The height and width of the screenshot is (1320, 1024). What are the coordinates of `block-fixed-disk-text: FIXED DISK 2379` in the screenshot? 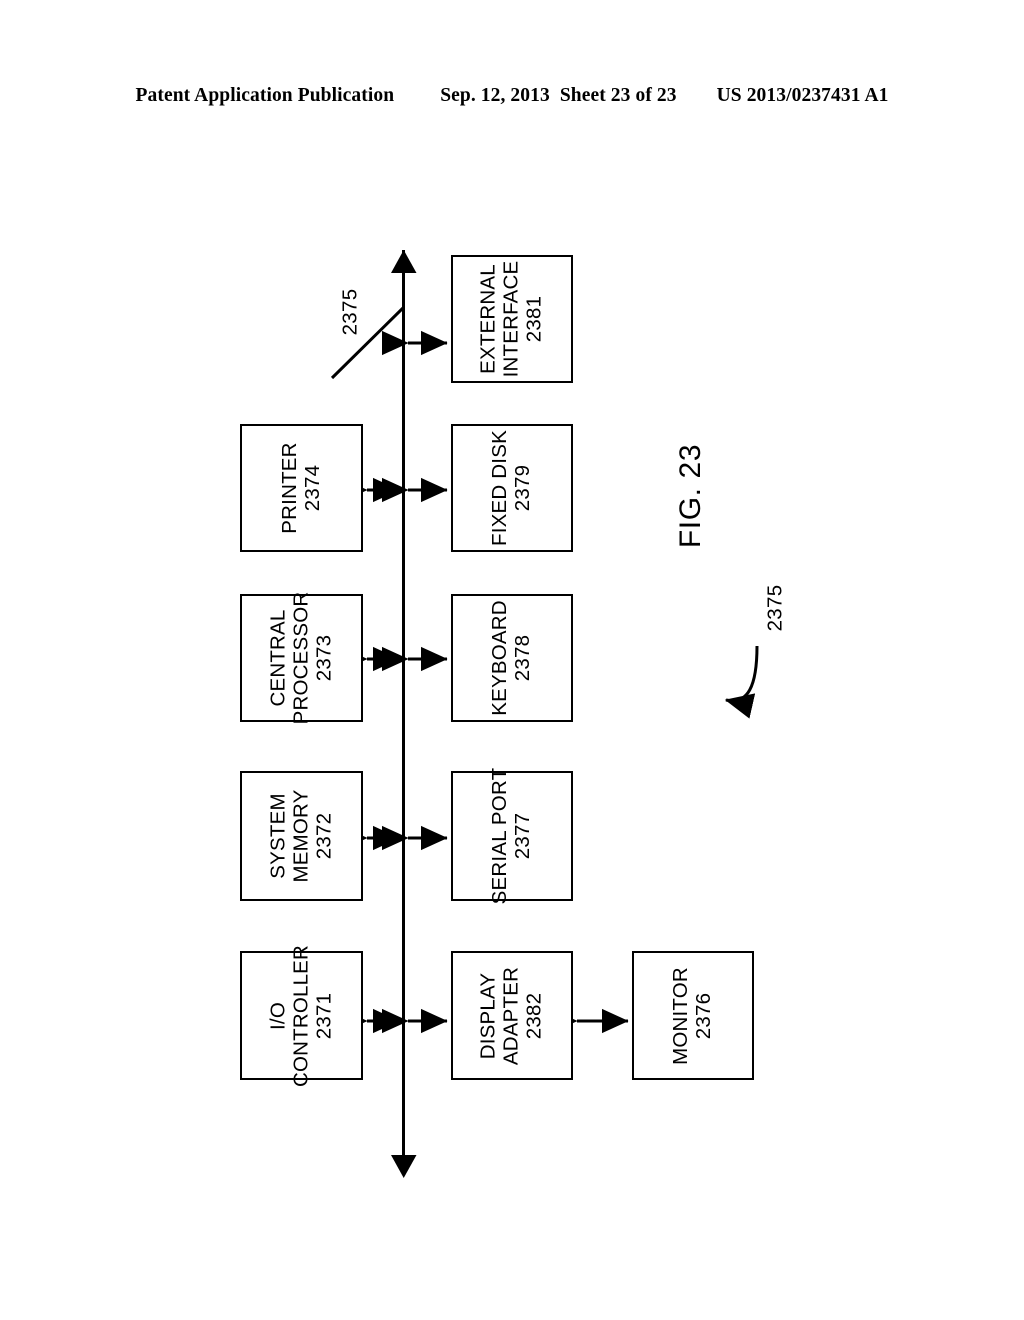 It's located at (511, 488).